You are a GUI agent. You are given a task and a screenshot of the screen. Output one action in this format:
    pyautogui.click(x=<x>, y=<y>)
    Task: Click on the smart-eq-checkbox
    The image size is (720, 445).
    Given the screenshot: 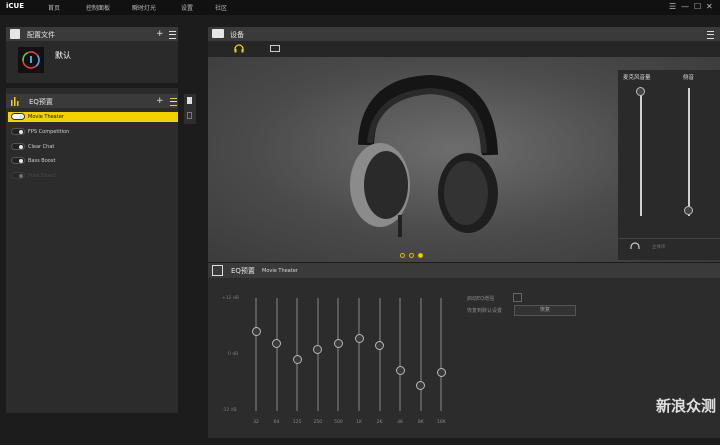 What is the action you would take?
    pyautogui.click(x=517, y=297)
    